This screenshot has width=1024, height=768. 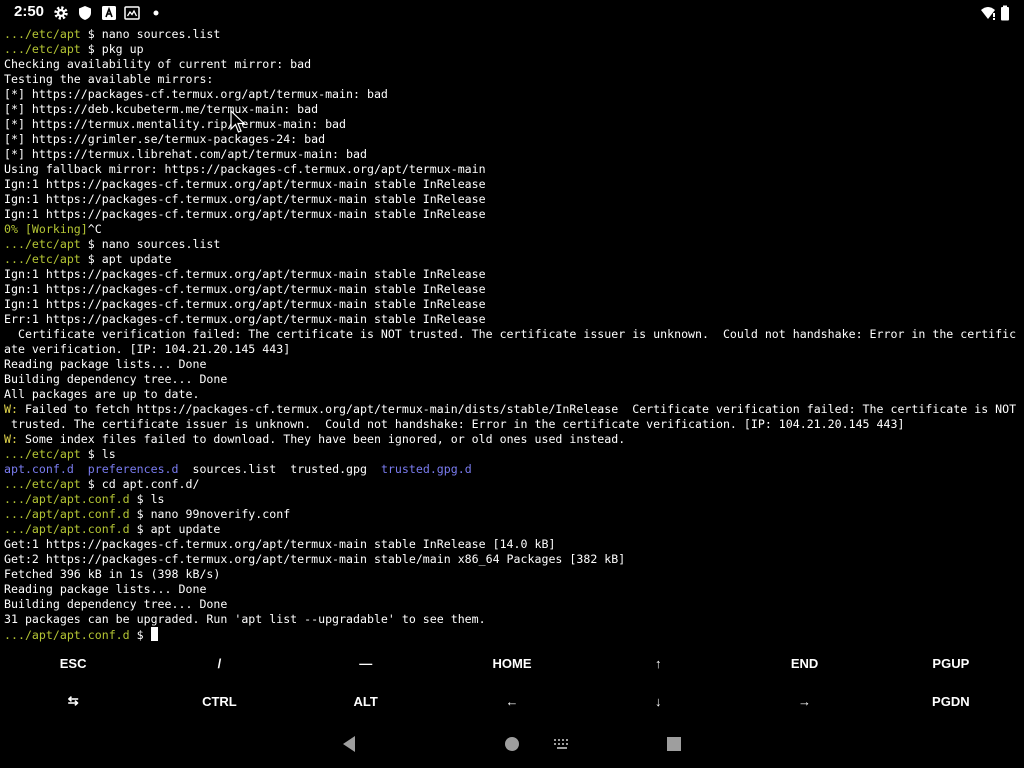 What do you see at coordinates (804, 701) in the screenshot?
I see `right-arrow-key: →` at bounding box center [804, 701].